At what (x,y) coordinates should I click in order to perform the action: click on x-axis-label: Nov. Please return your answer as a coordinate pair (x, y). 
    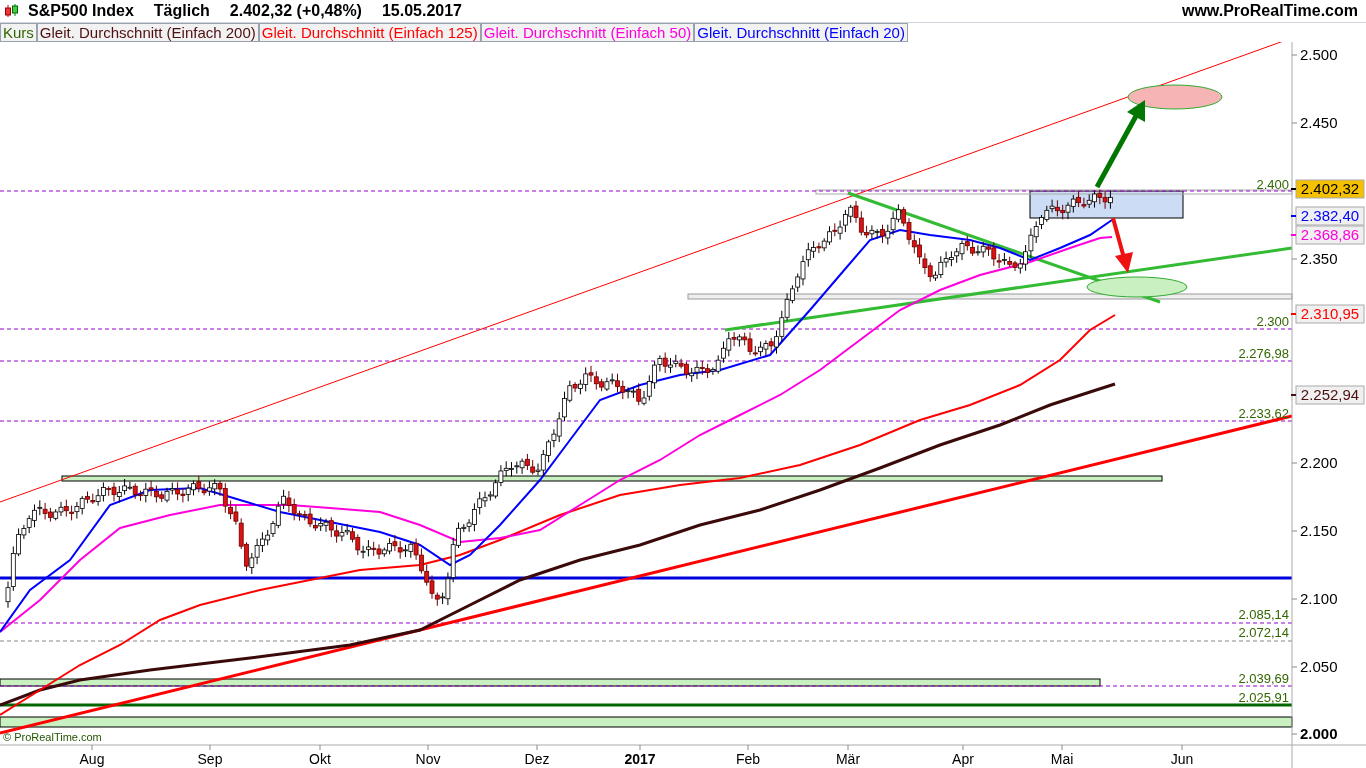
    Looking at the image, I should click on (428, 759).